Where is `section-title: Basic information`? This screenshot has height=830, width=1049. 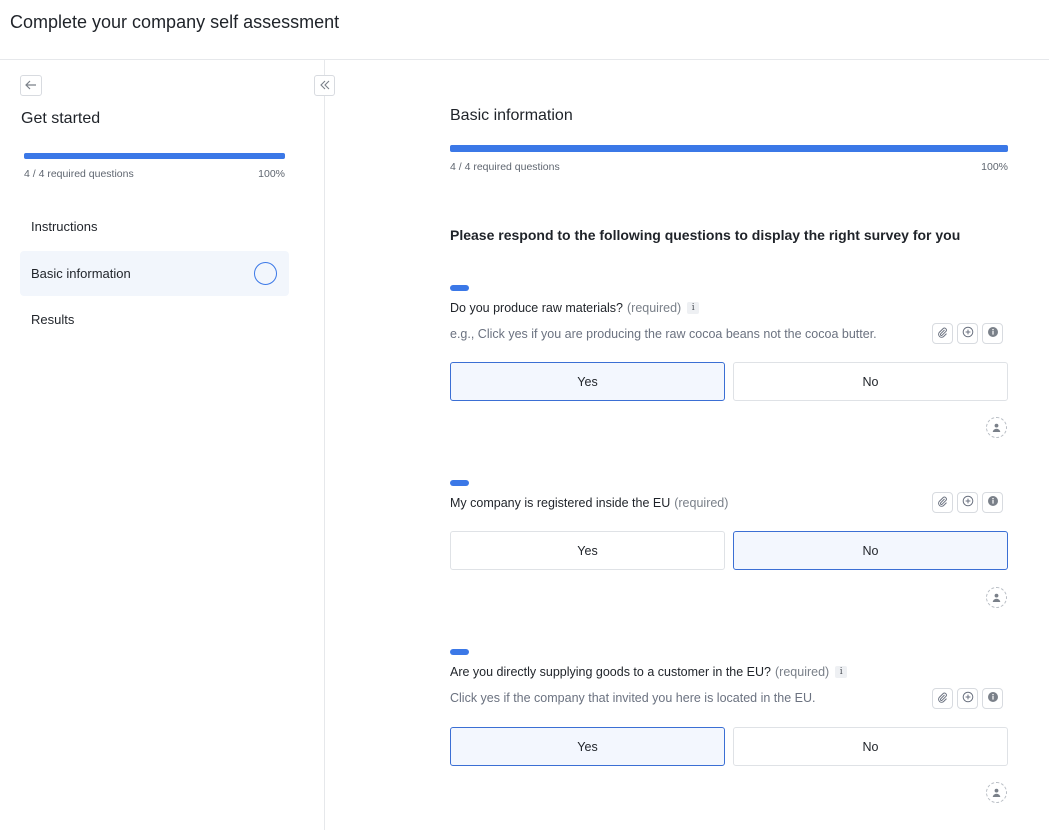 section-title: Basic information is located at coordinates (511, 115).